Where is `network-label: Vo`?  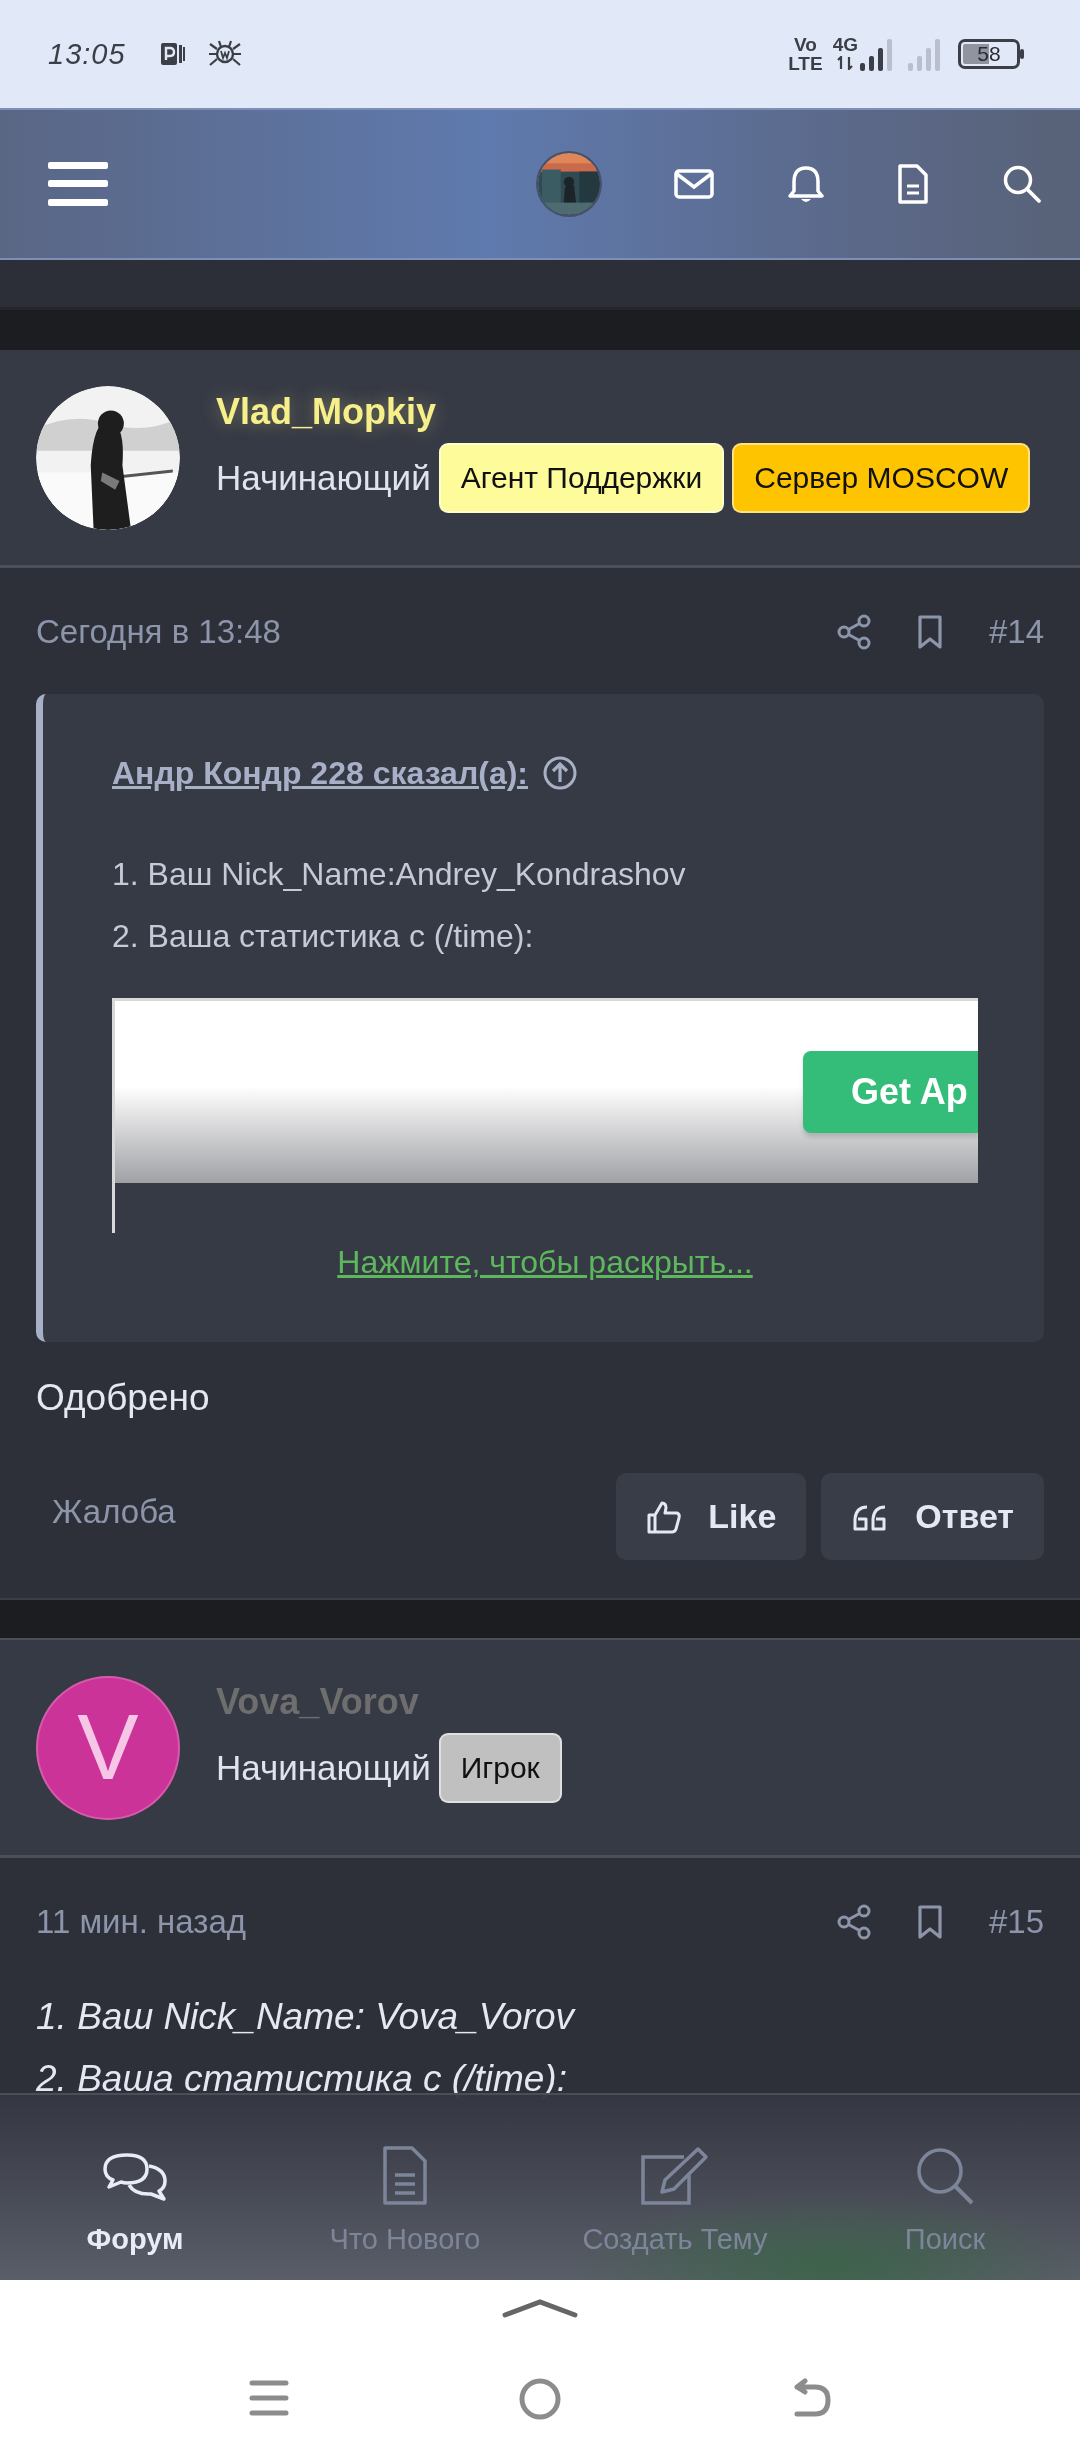
network-label: Vo is located at coordinates (805, 44).